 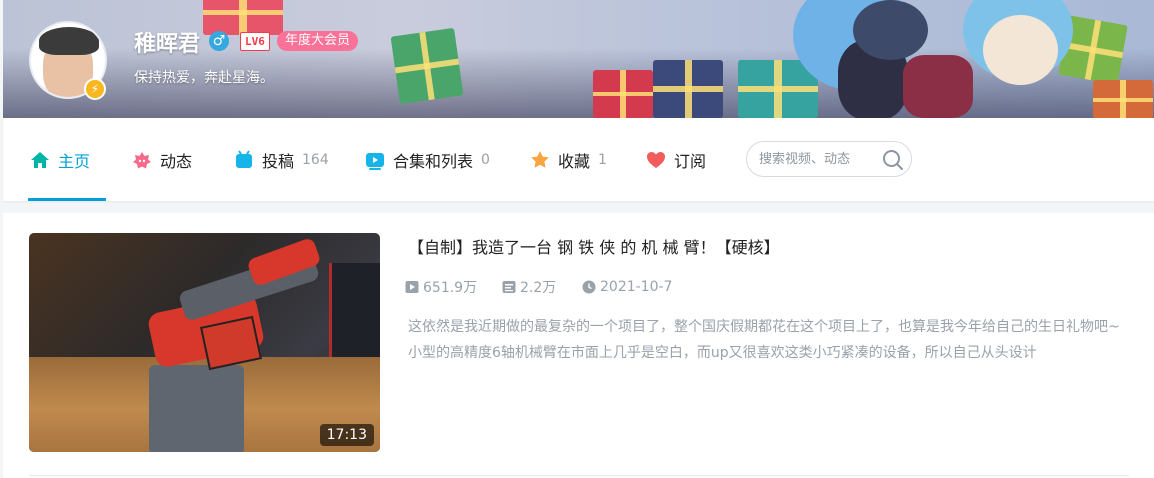 I want to click on tab-label: 订阅, so click(x=690, y=161).